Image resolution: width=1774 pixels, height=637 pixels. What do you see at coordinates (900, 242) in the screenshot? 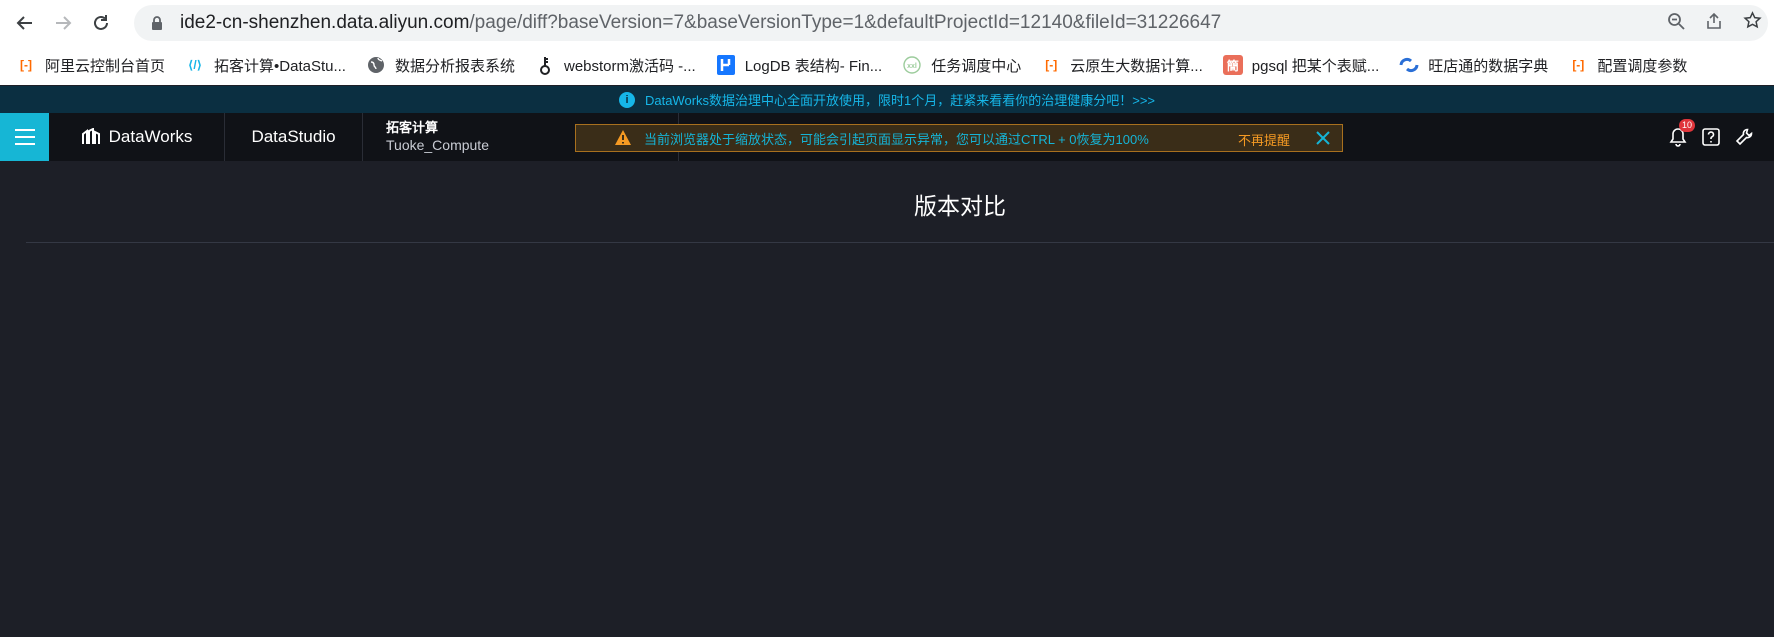
I see `title-divider` at bounding box center [900, 242].